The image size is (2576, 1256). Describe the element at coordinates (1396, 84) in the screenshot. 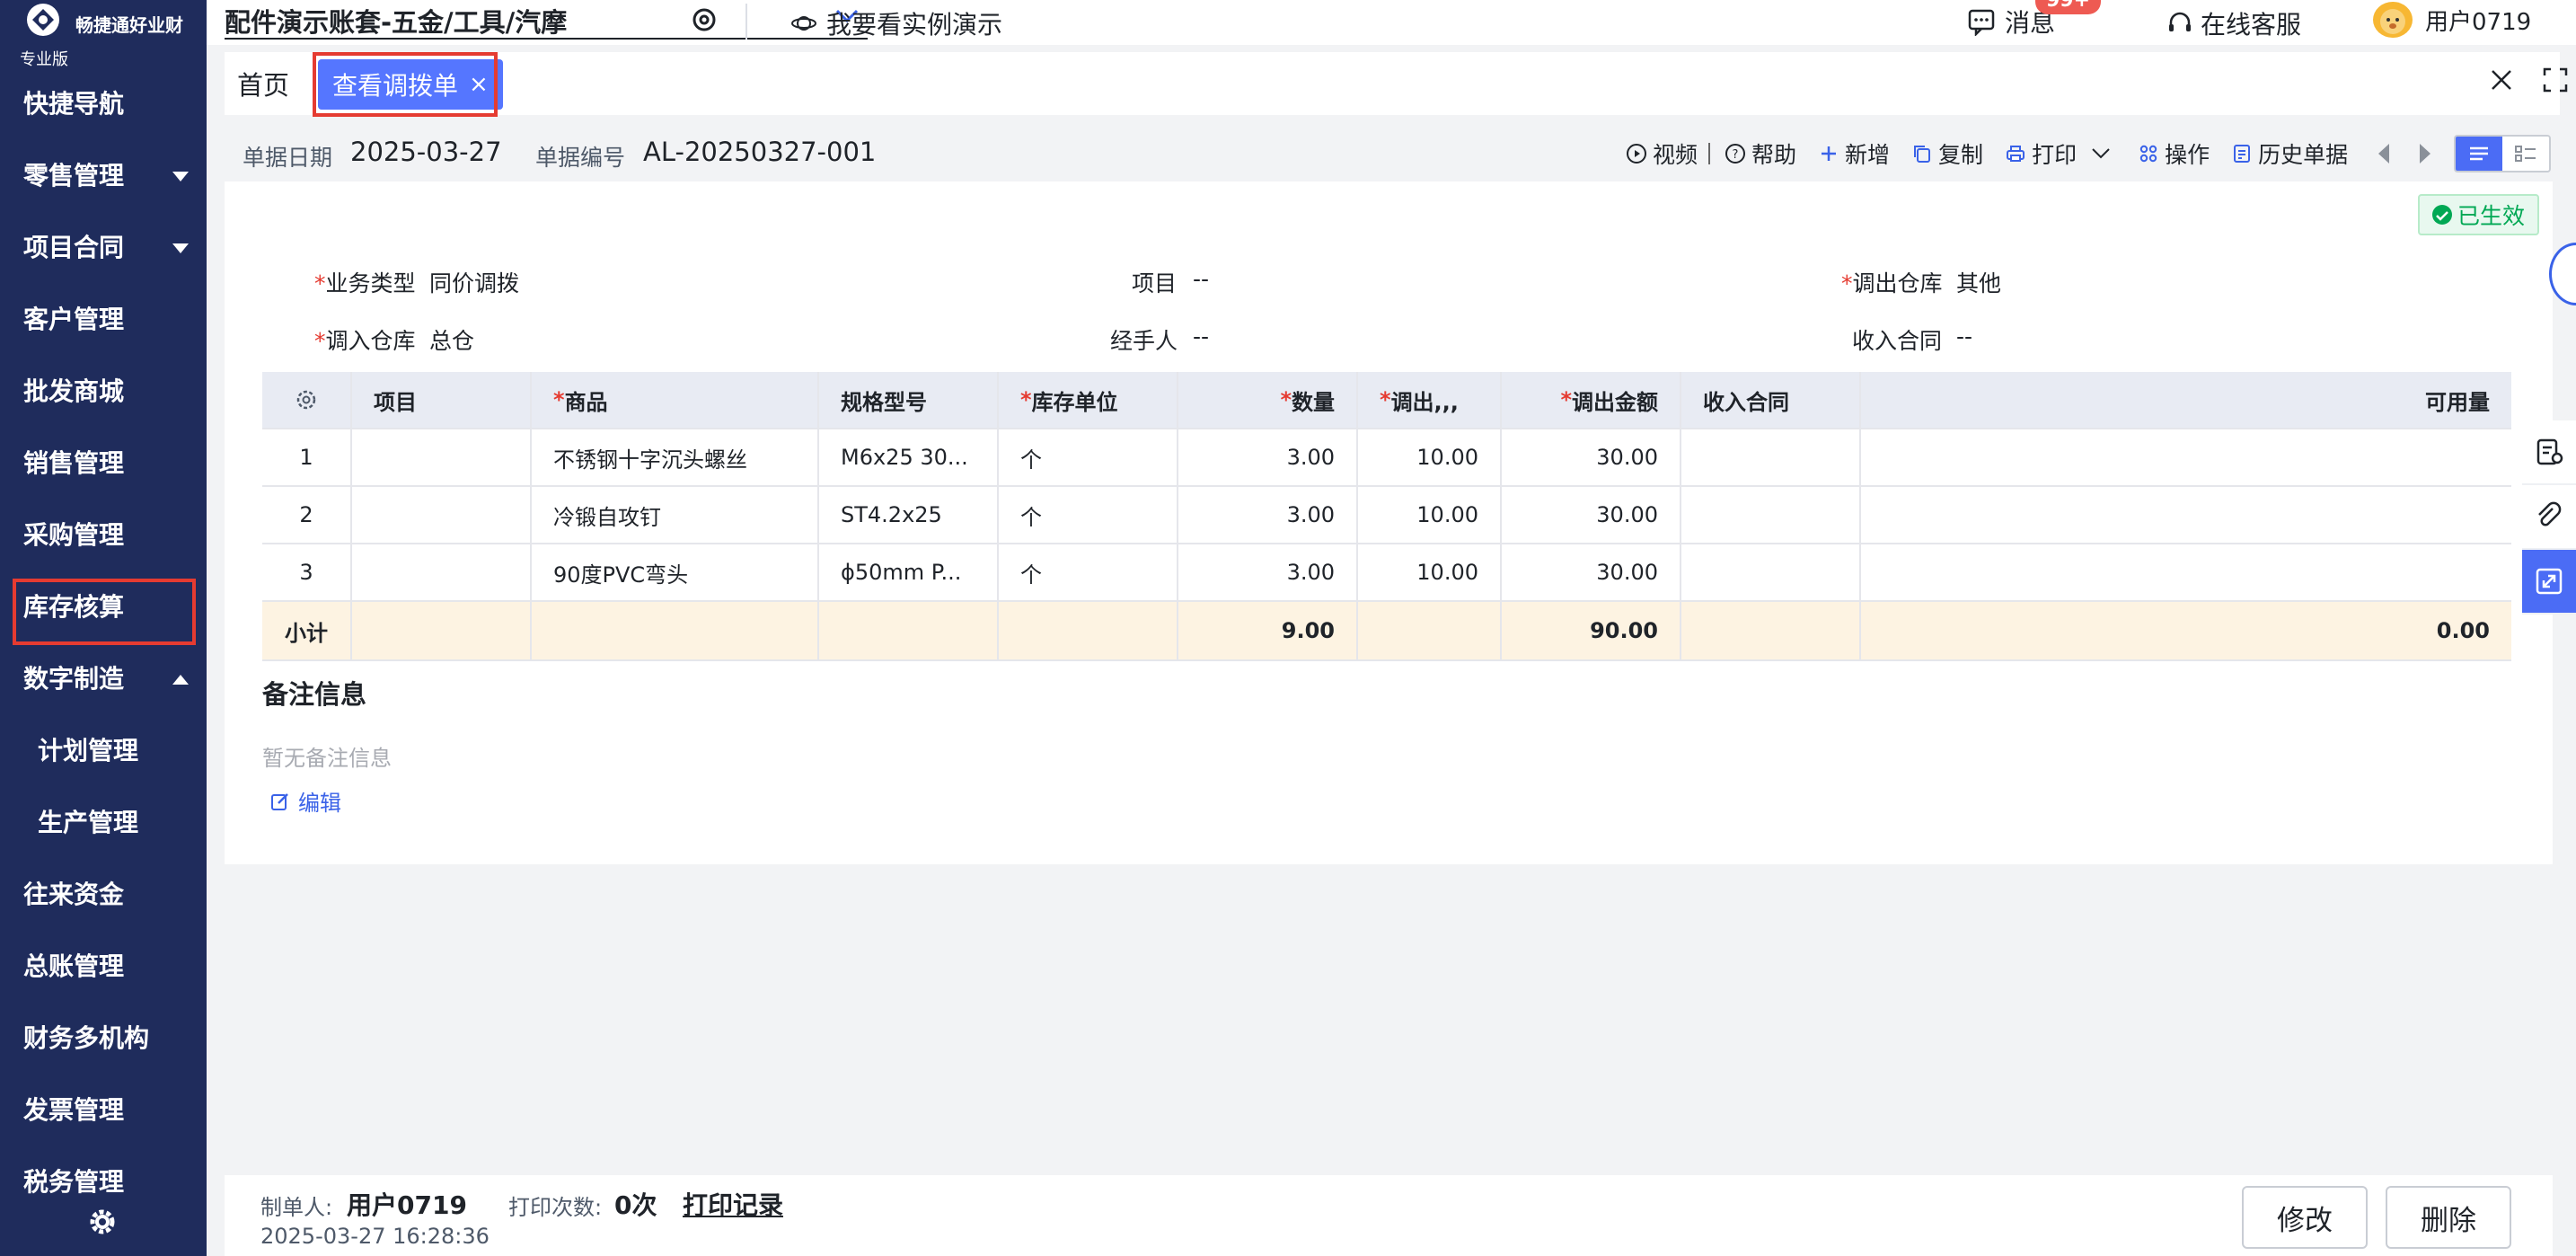

I see `tab-bar: 首页 查看调拨单 ×` at that location.